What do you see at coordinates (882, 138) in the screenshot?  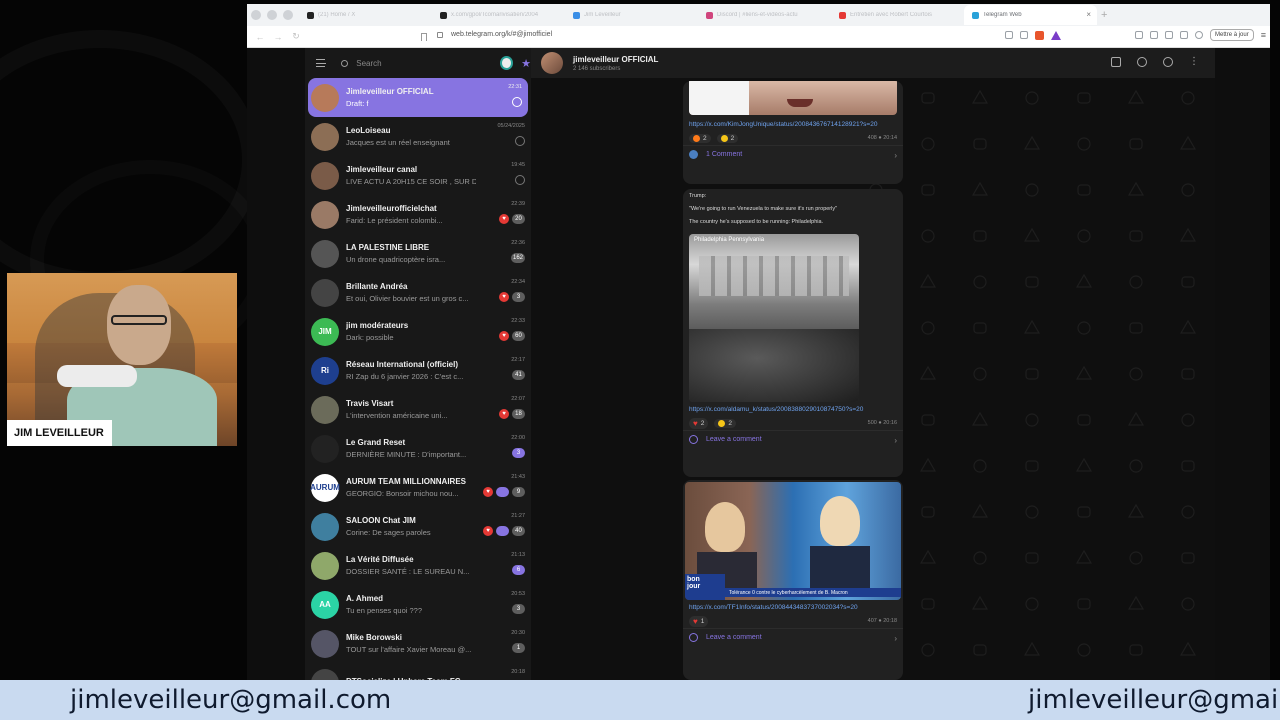 I see `post-meta: 408 ● 20:14` at bounding box center [882, 138].